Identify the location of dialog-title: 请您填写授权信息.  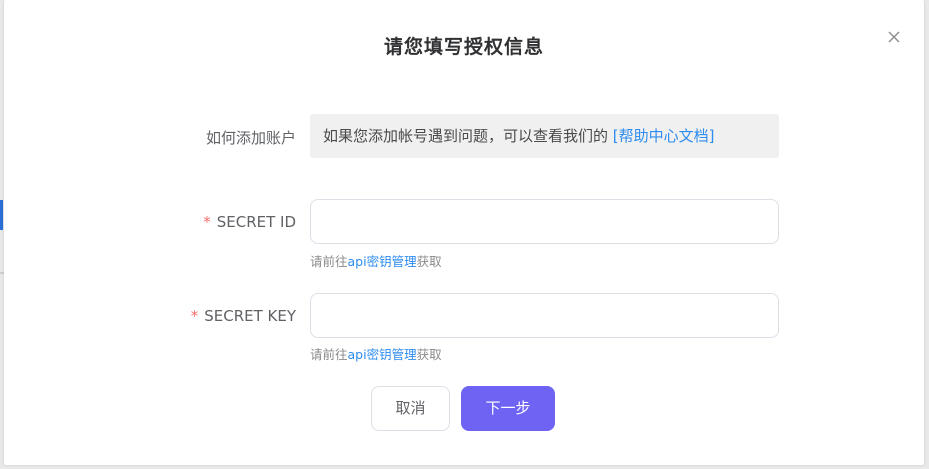
(463, 47).